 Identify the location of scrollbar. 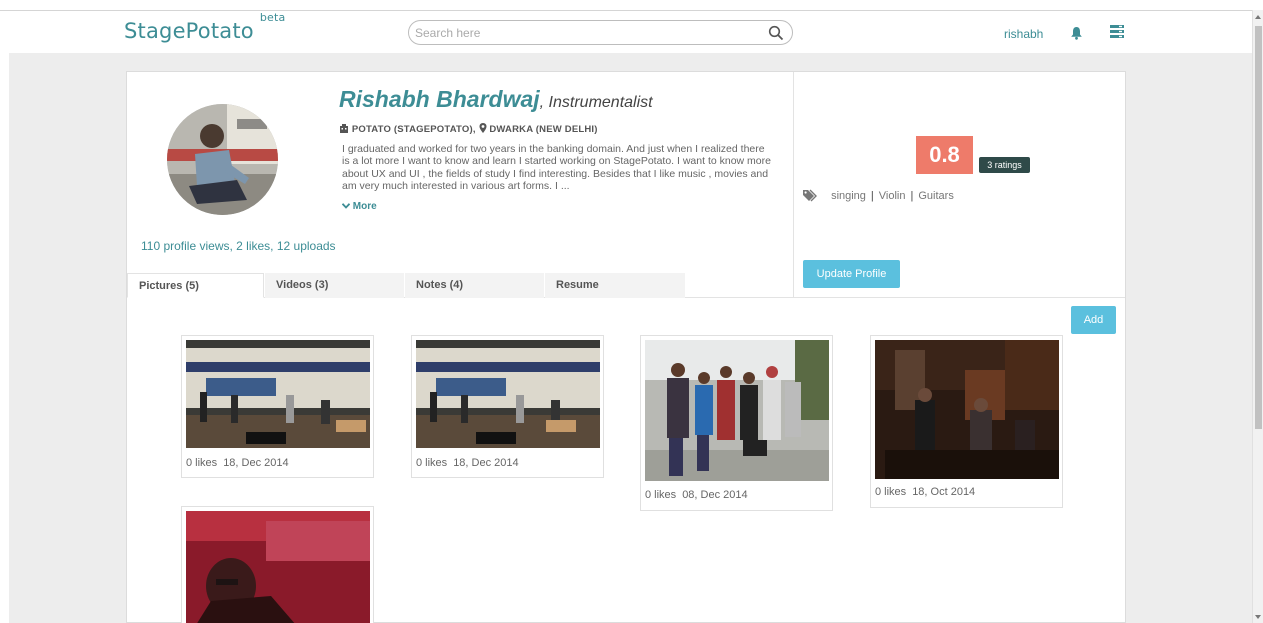
(1257, 316).